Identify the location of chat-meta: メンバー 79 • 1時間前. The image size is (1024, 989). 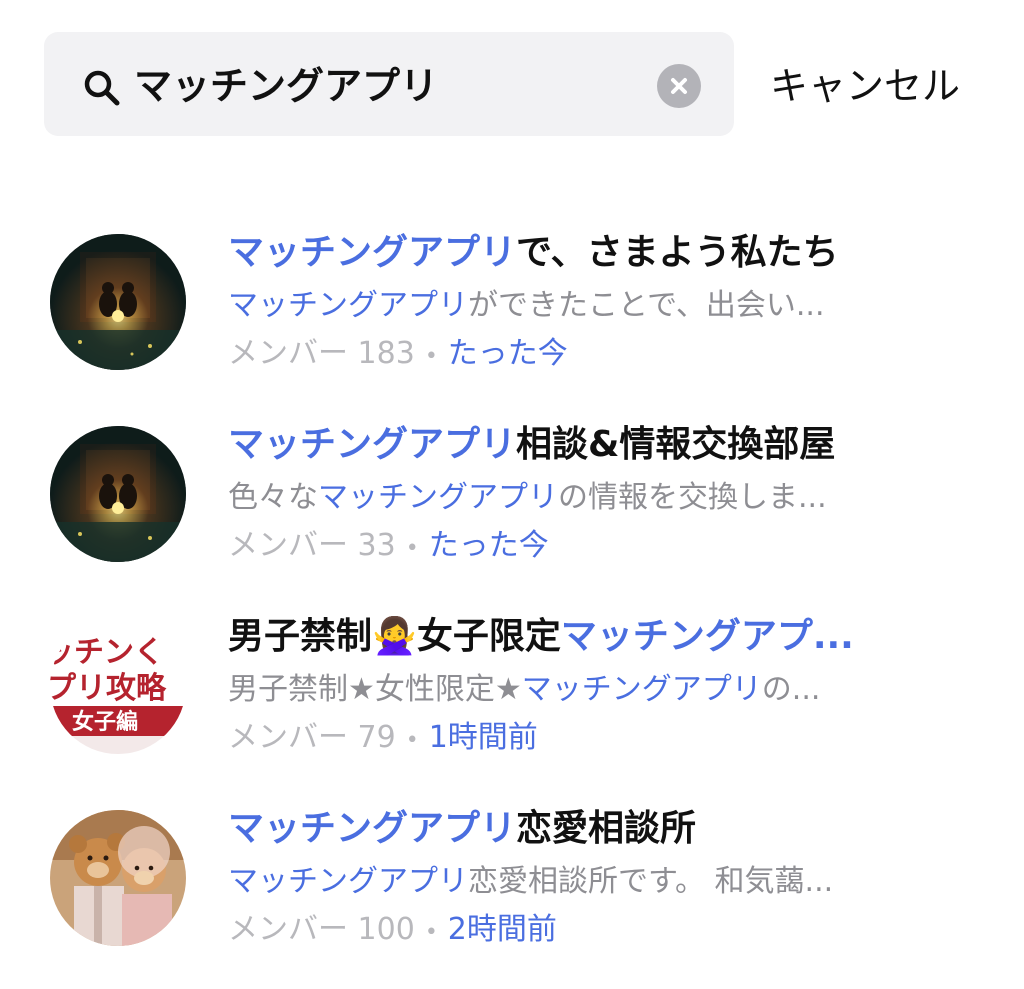
(383, 737).